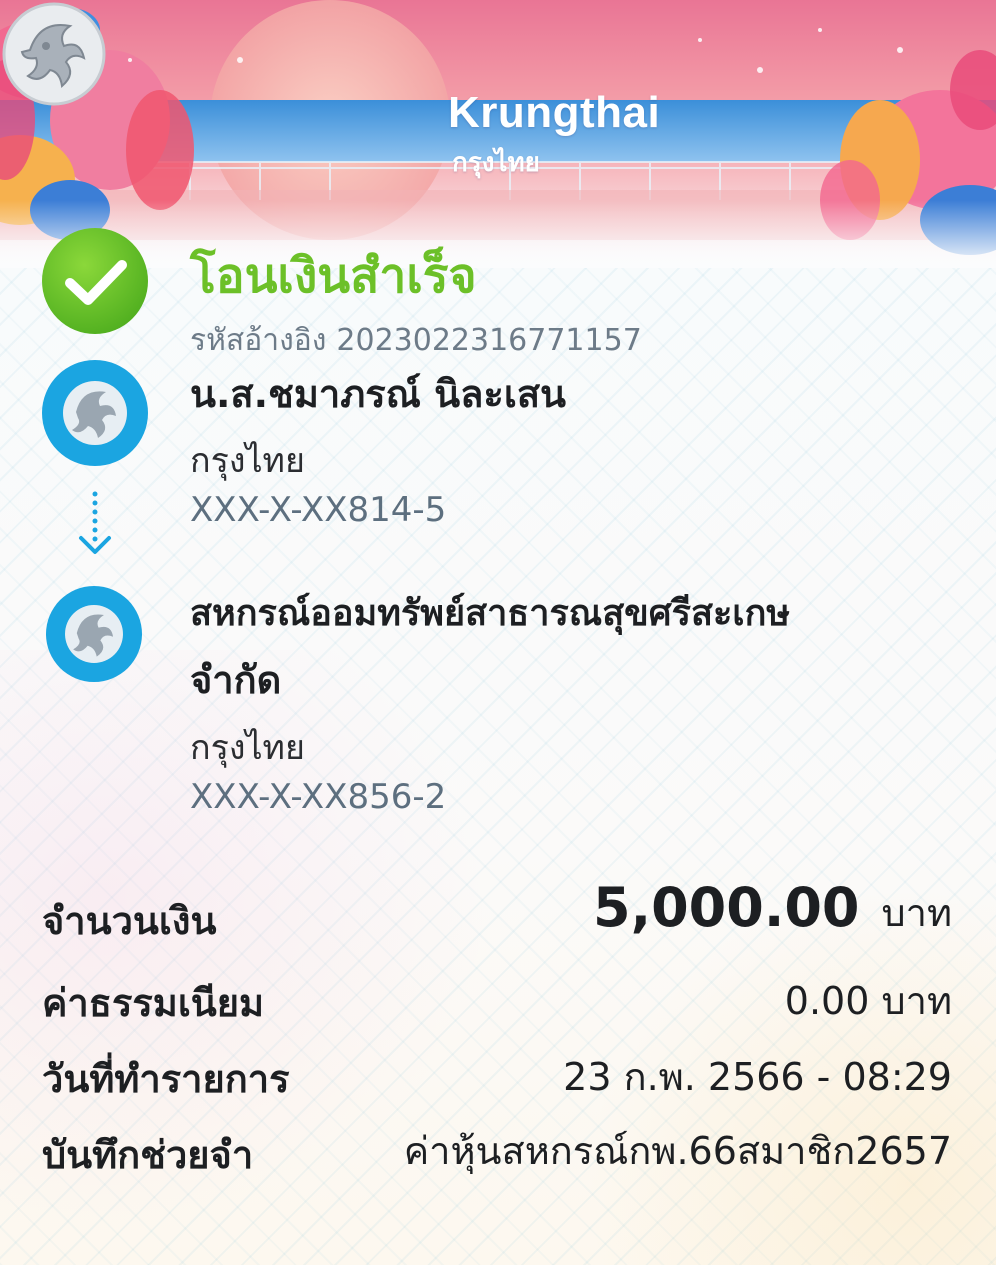 This screenshot has height=1265, width=996. Describe the element at coordinates (247, 461) in the screenshot. I see `sender-bank: กรุงไทย` at that location.